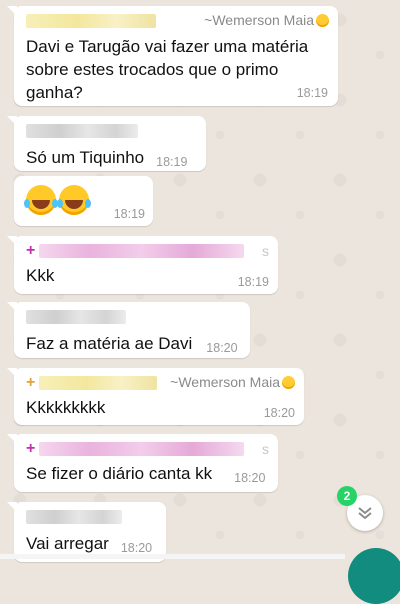 The image size is (400, 604). Describe the element at coordinates (86, 532) in the screenshot. I see `message-bubble: Vai arregar 18:20` at that location.